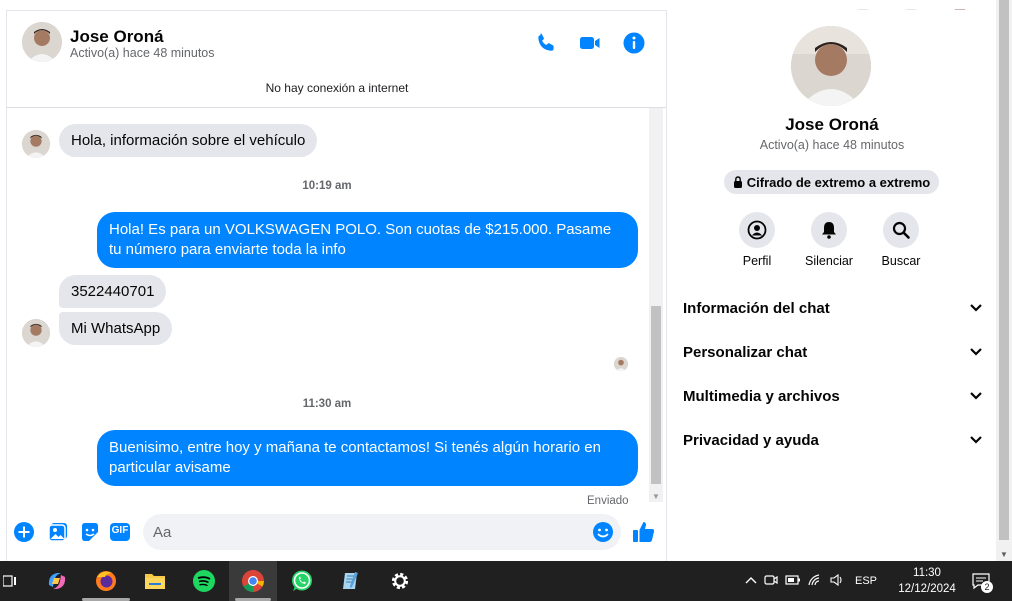 Image resolution: width=1012 pixels, height=601 pixels. What do you see at coordinates (621, 364) in the screenshot?
I see `seen-indicator-avatar` at bounding box center [621, 364].